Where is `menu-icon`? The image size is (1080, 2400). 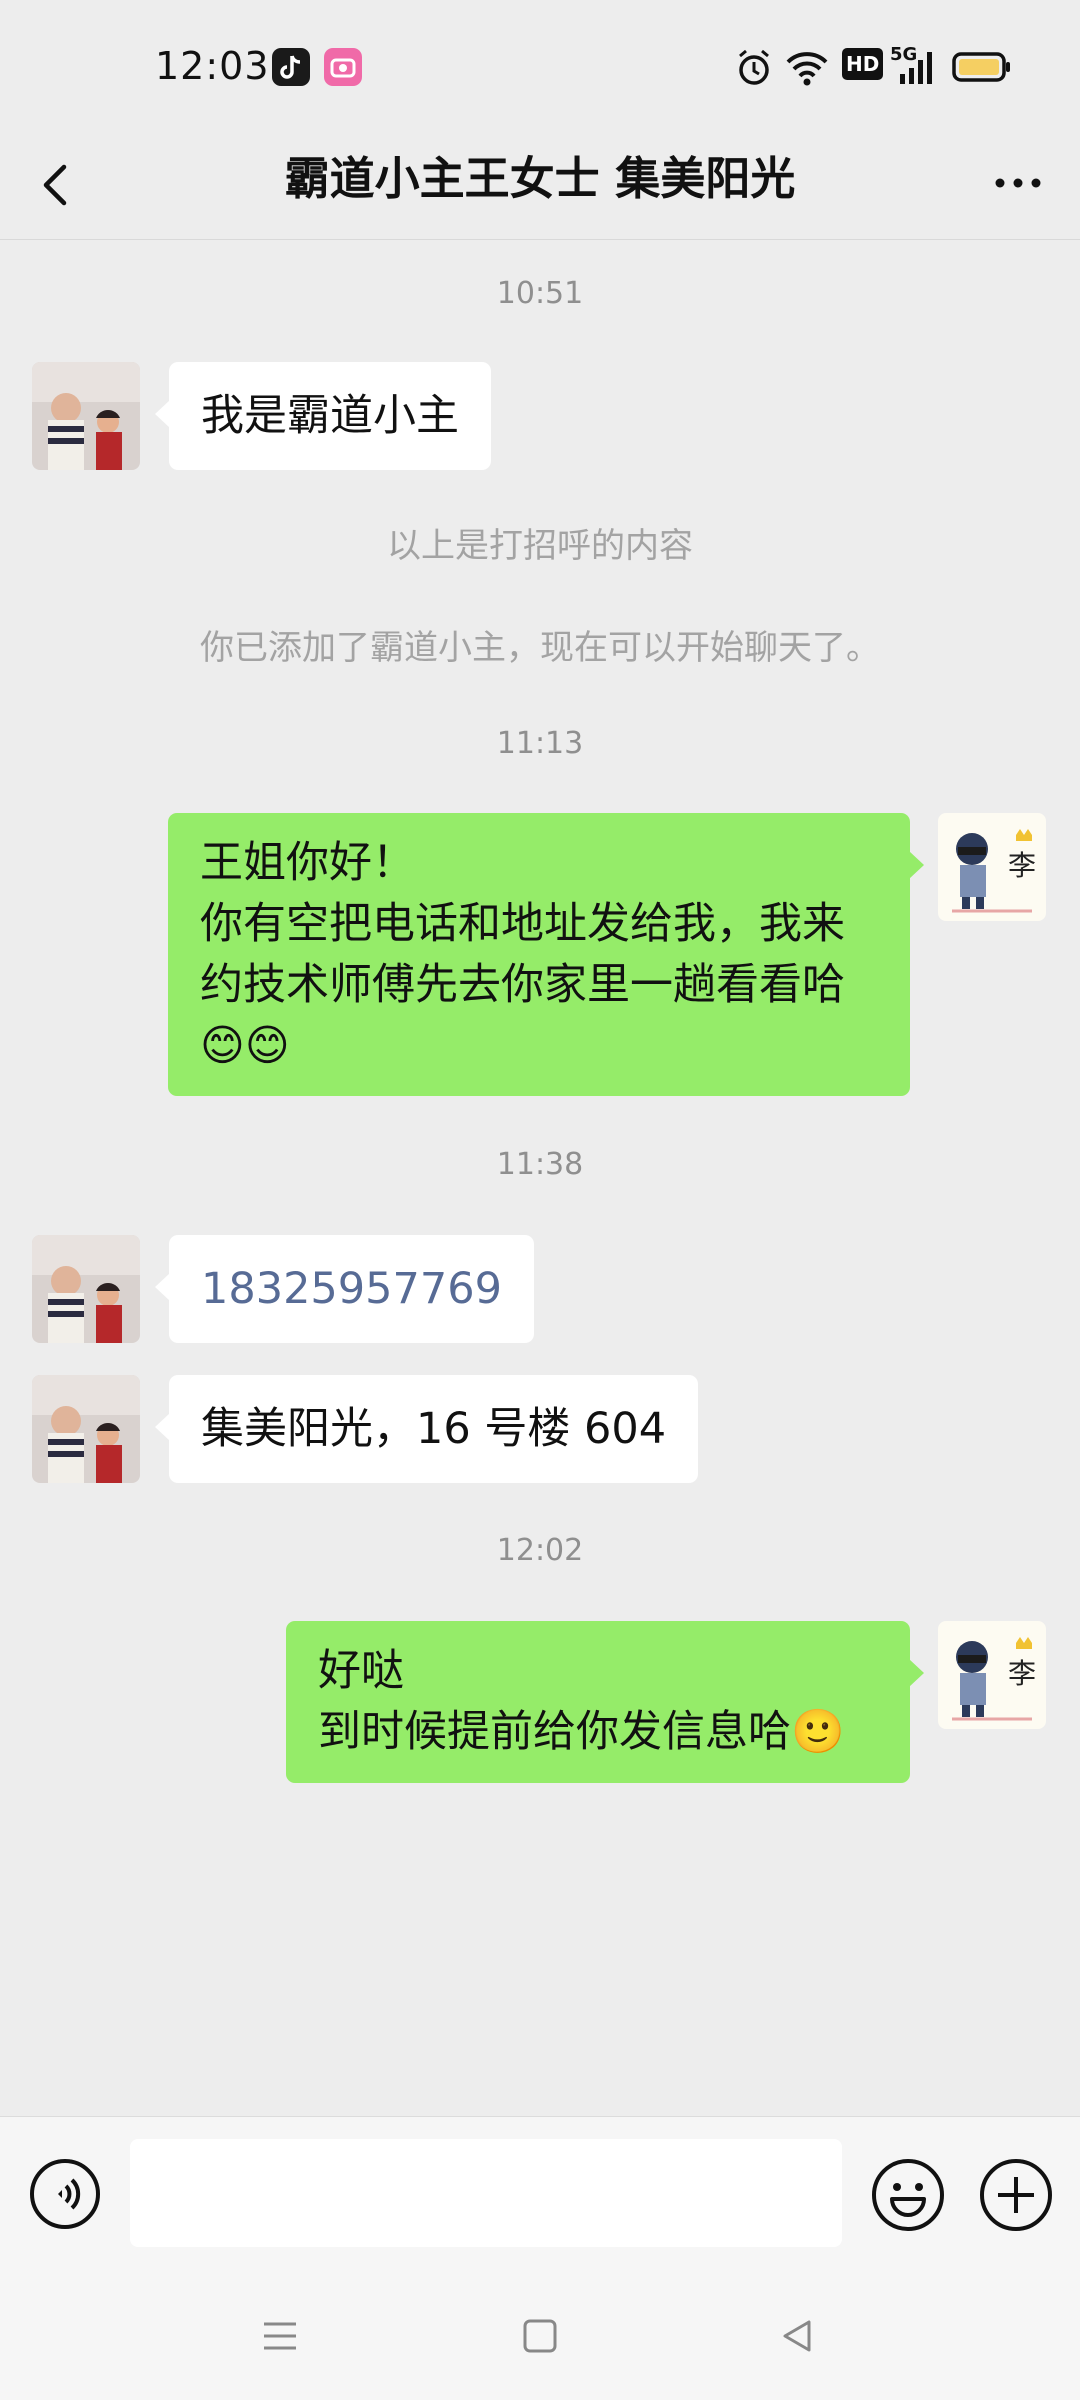 menu-icon is located at coordinates (280, 2336).